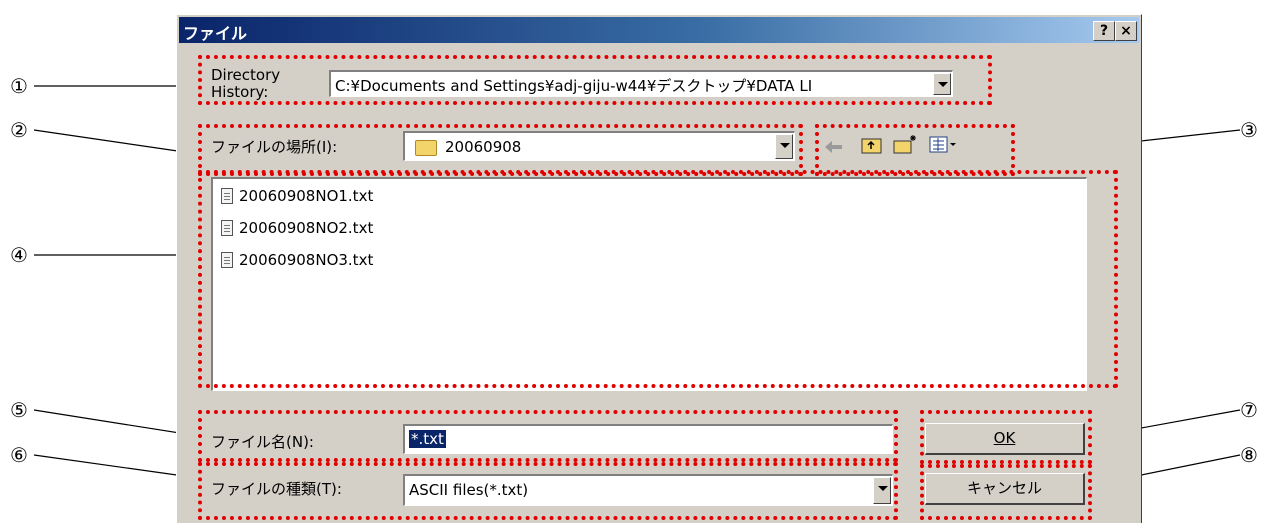  Describe the element at coordinates (19, 130) in the screenshot. I see `callout-2: ②` at that location.